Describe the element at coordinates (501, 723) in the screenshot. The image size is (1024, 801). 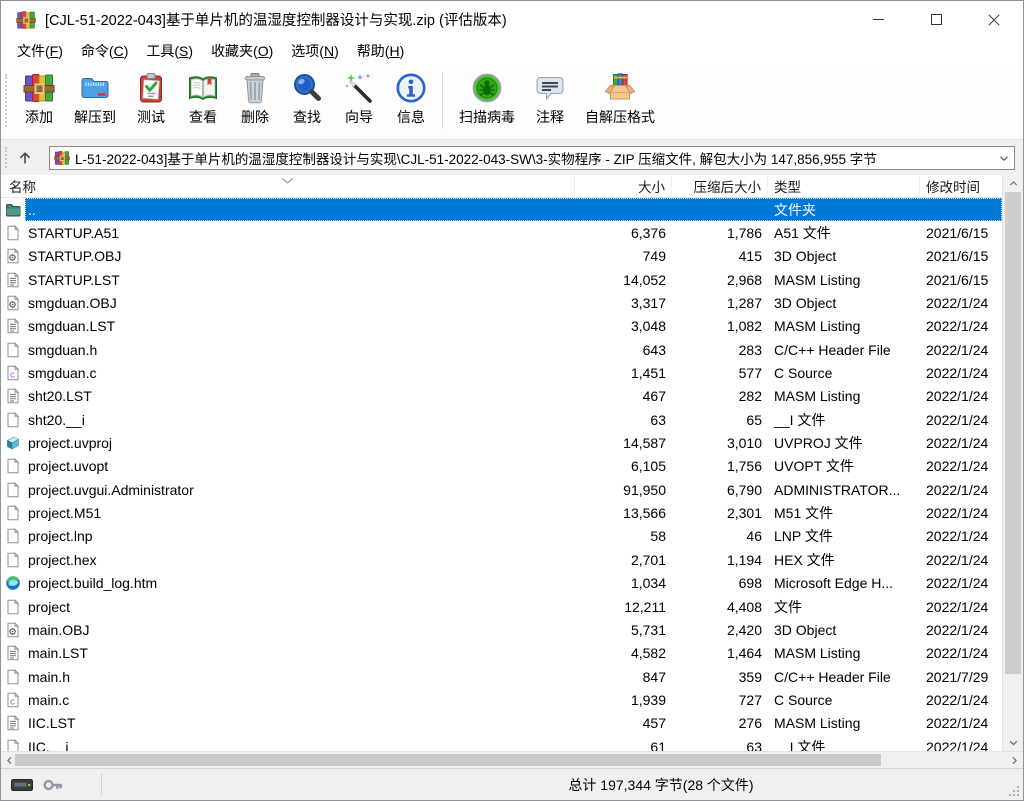
I see `table-row: IIC.LST 457 276 MASM Listing 2022/1/24` at that location.